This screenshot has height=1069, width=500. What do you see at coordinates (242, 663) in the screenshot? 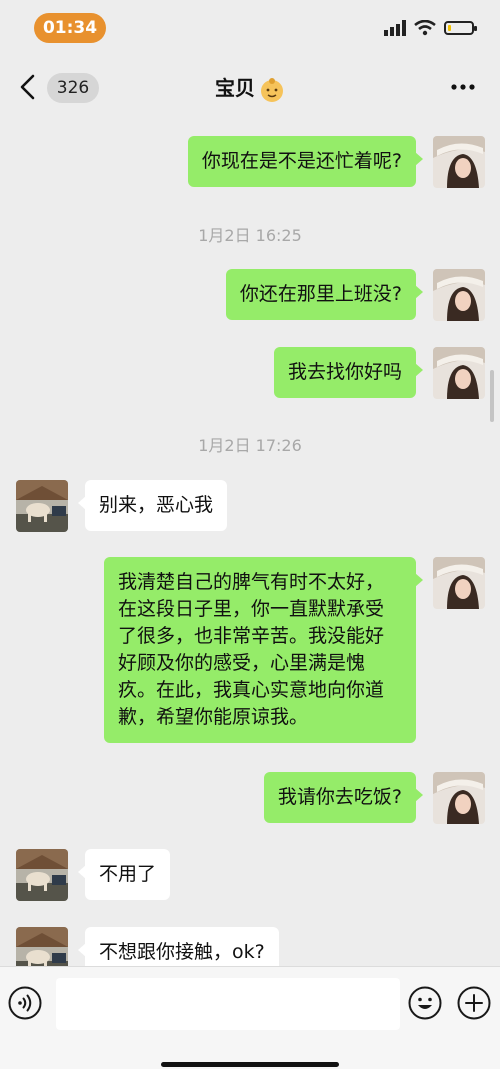
I see `message-line: 好顾及你的感受，心里满是愧` at bounding box center [242, 663].